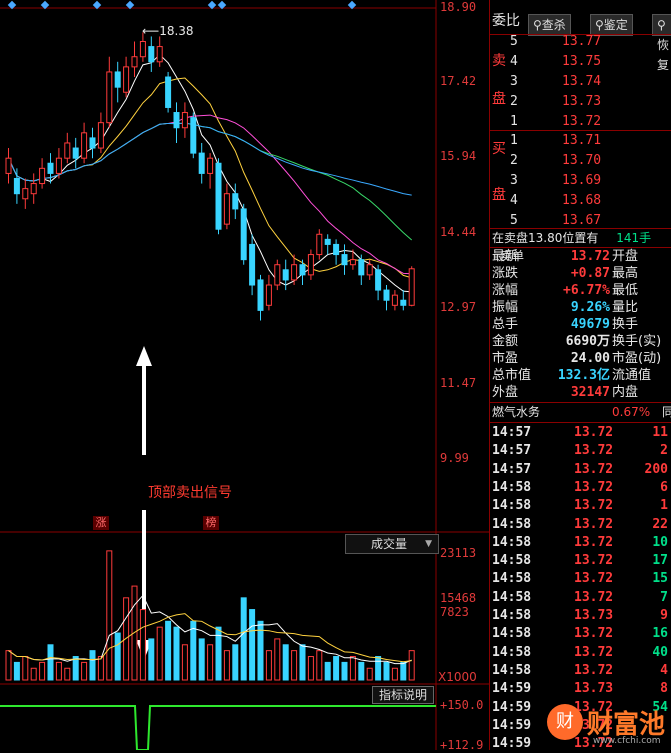  Describe the element at coordinates (403, 695) in the screenshot. I see `indicator-help-button: 指标说明` at that location.